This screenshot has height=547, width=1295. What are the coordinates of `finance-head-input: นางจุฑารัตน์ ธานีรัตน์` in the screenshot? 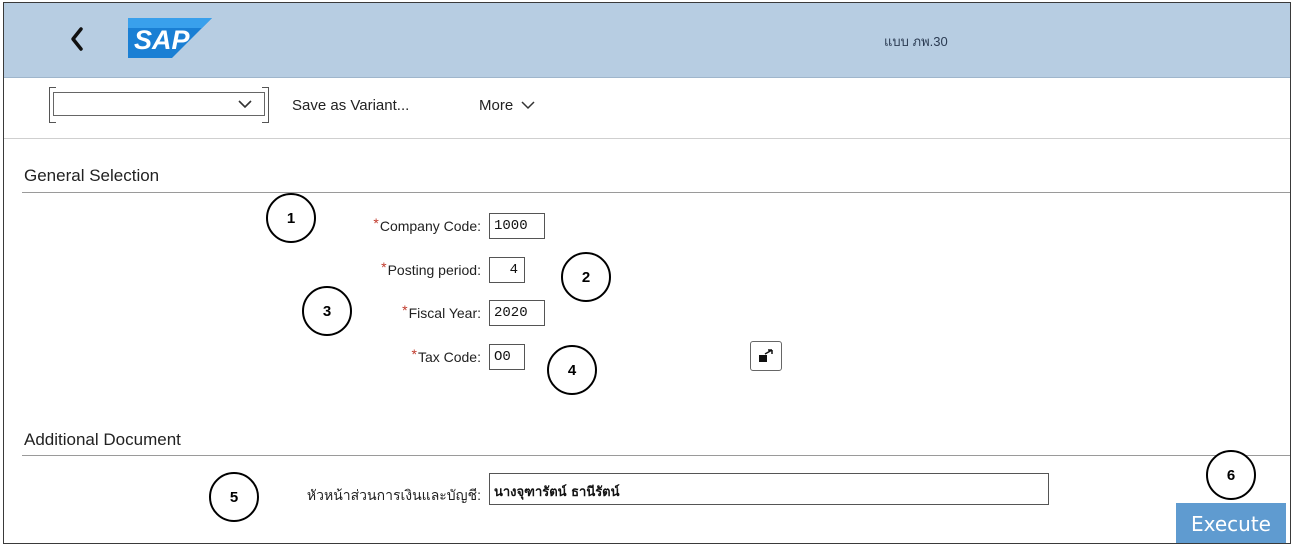 It's located at (769, 489).